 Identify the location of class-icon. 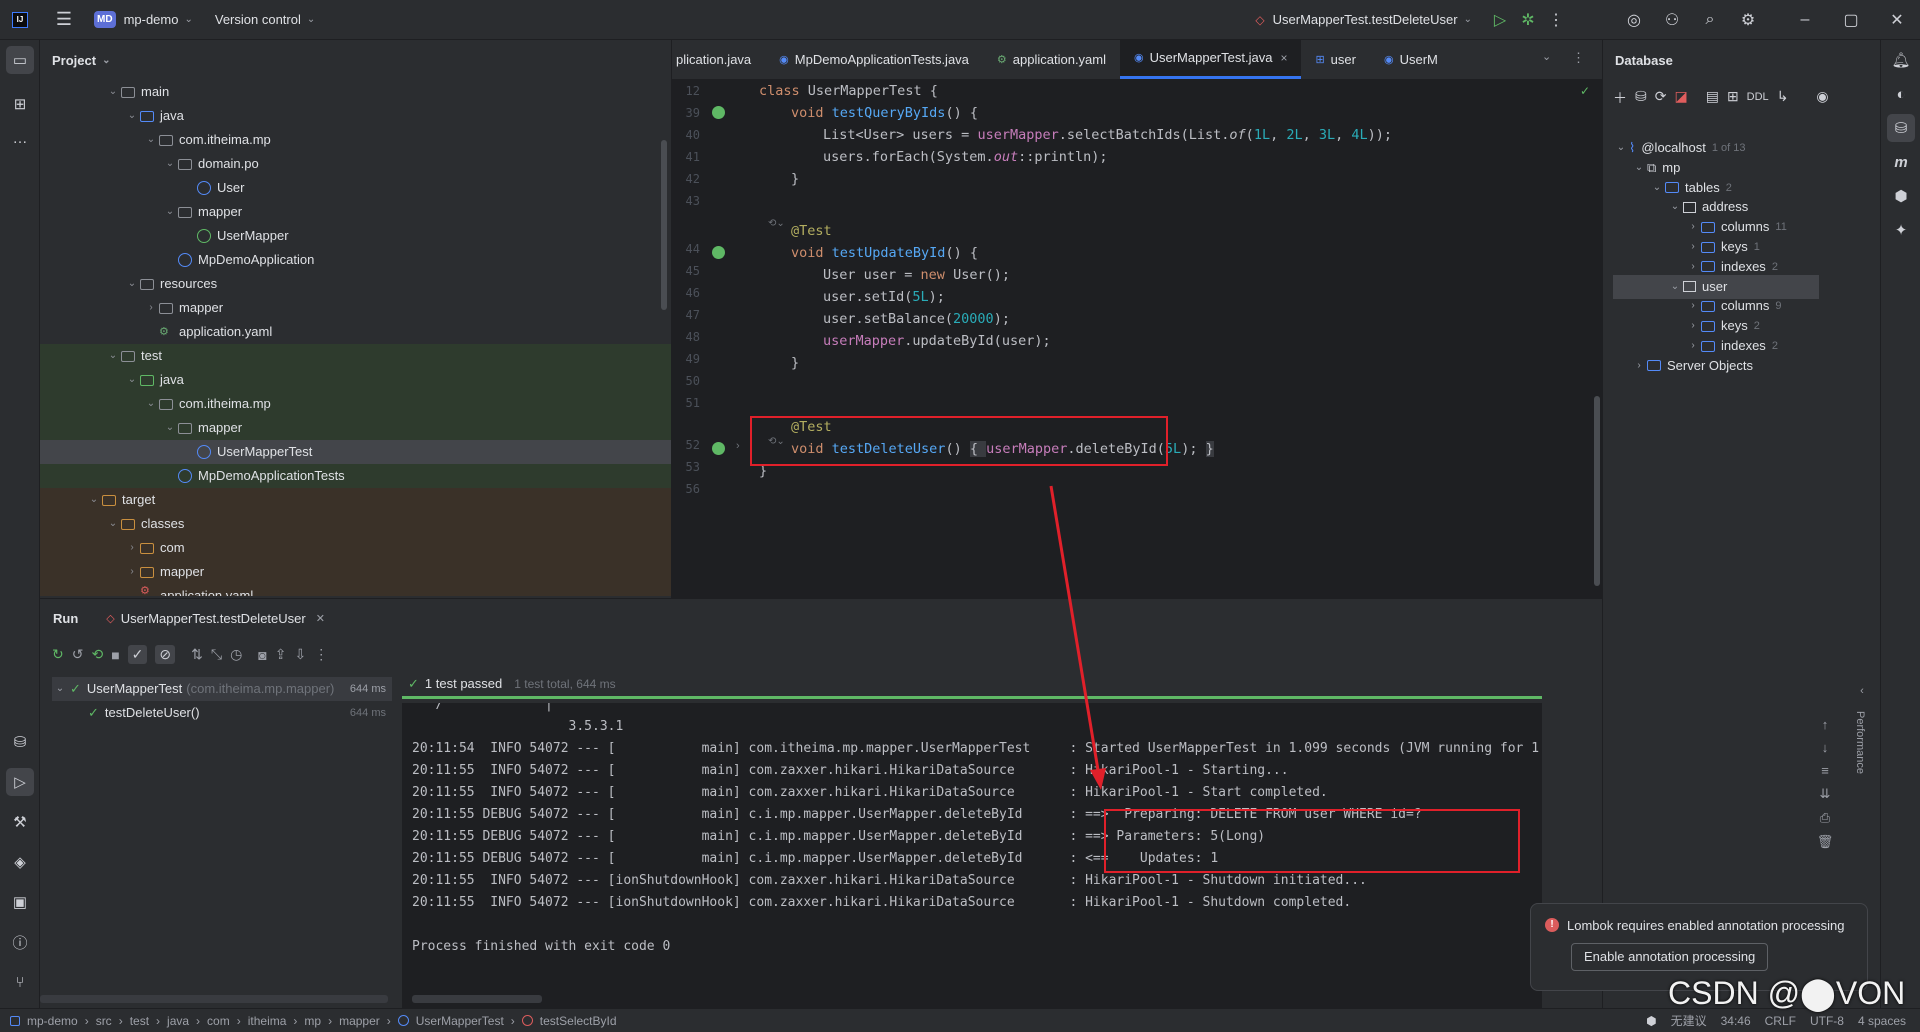
(403, 1020).